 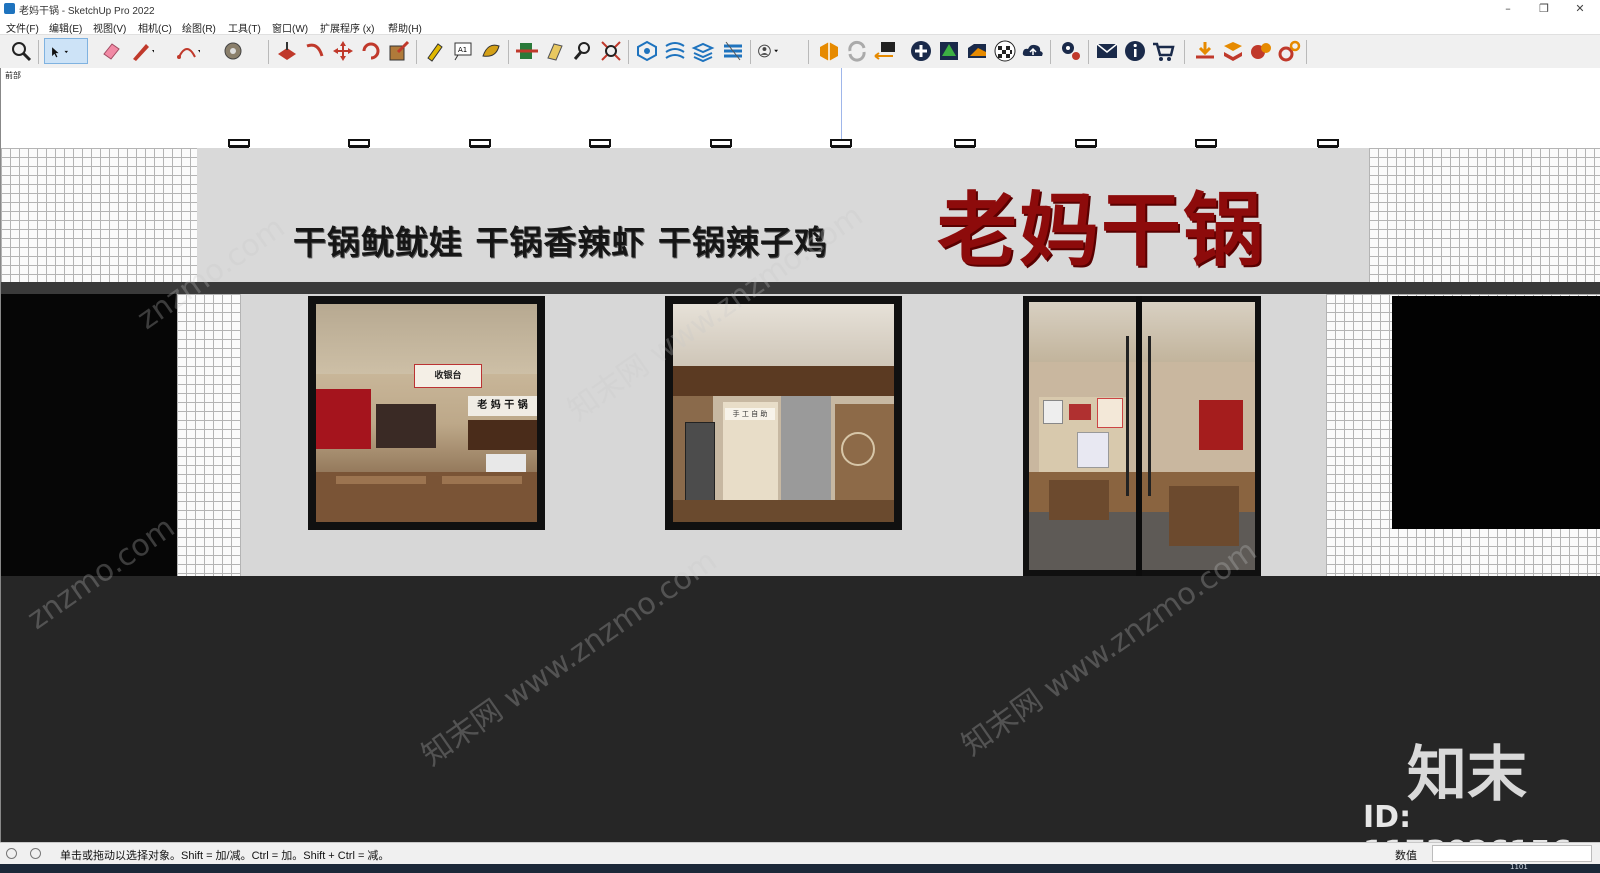 What do you see at coordinates (315, 51) in the screenshot?
I see `follow-me-icon` at bounding box center [315, 51].